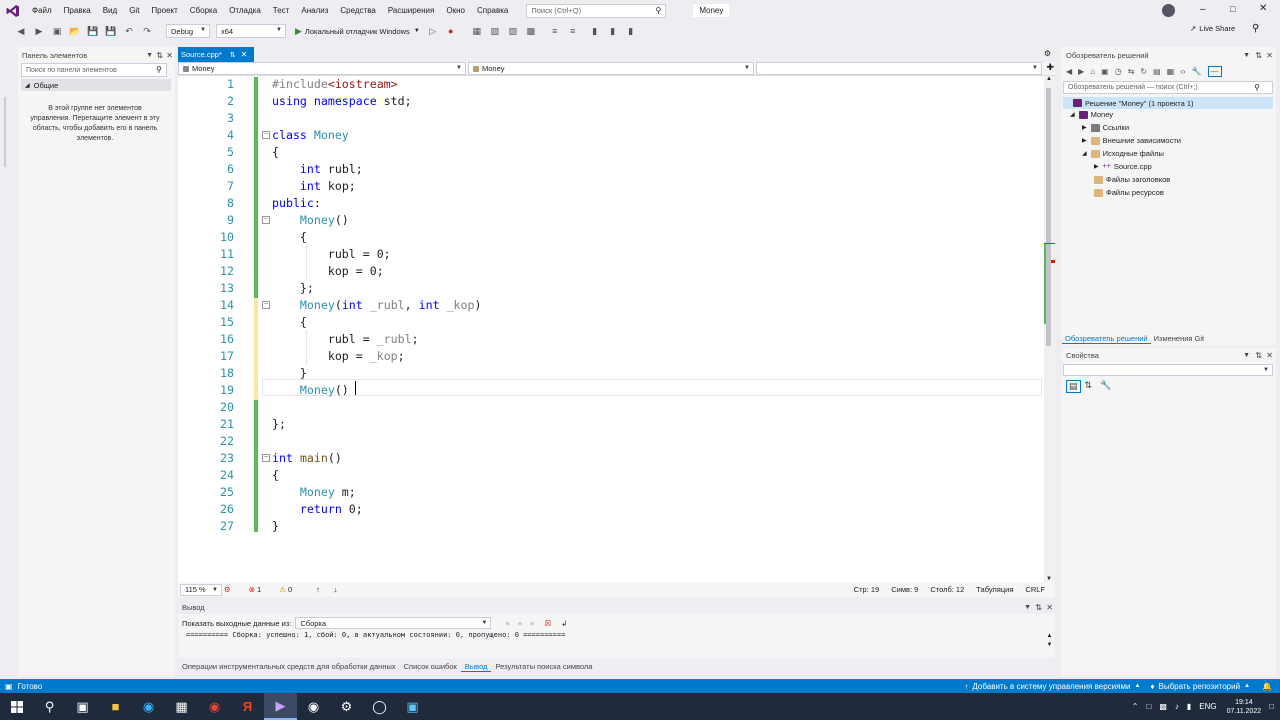 The height and width of the screenshot is (720, 1280). Describe the element at coordinates (595, 31) in the screenshot. I see `bookmark-icon: ▮` at that location.